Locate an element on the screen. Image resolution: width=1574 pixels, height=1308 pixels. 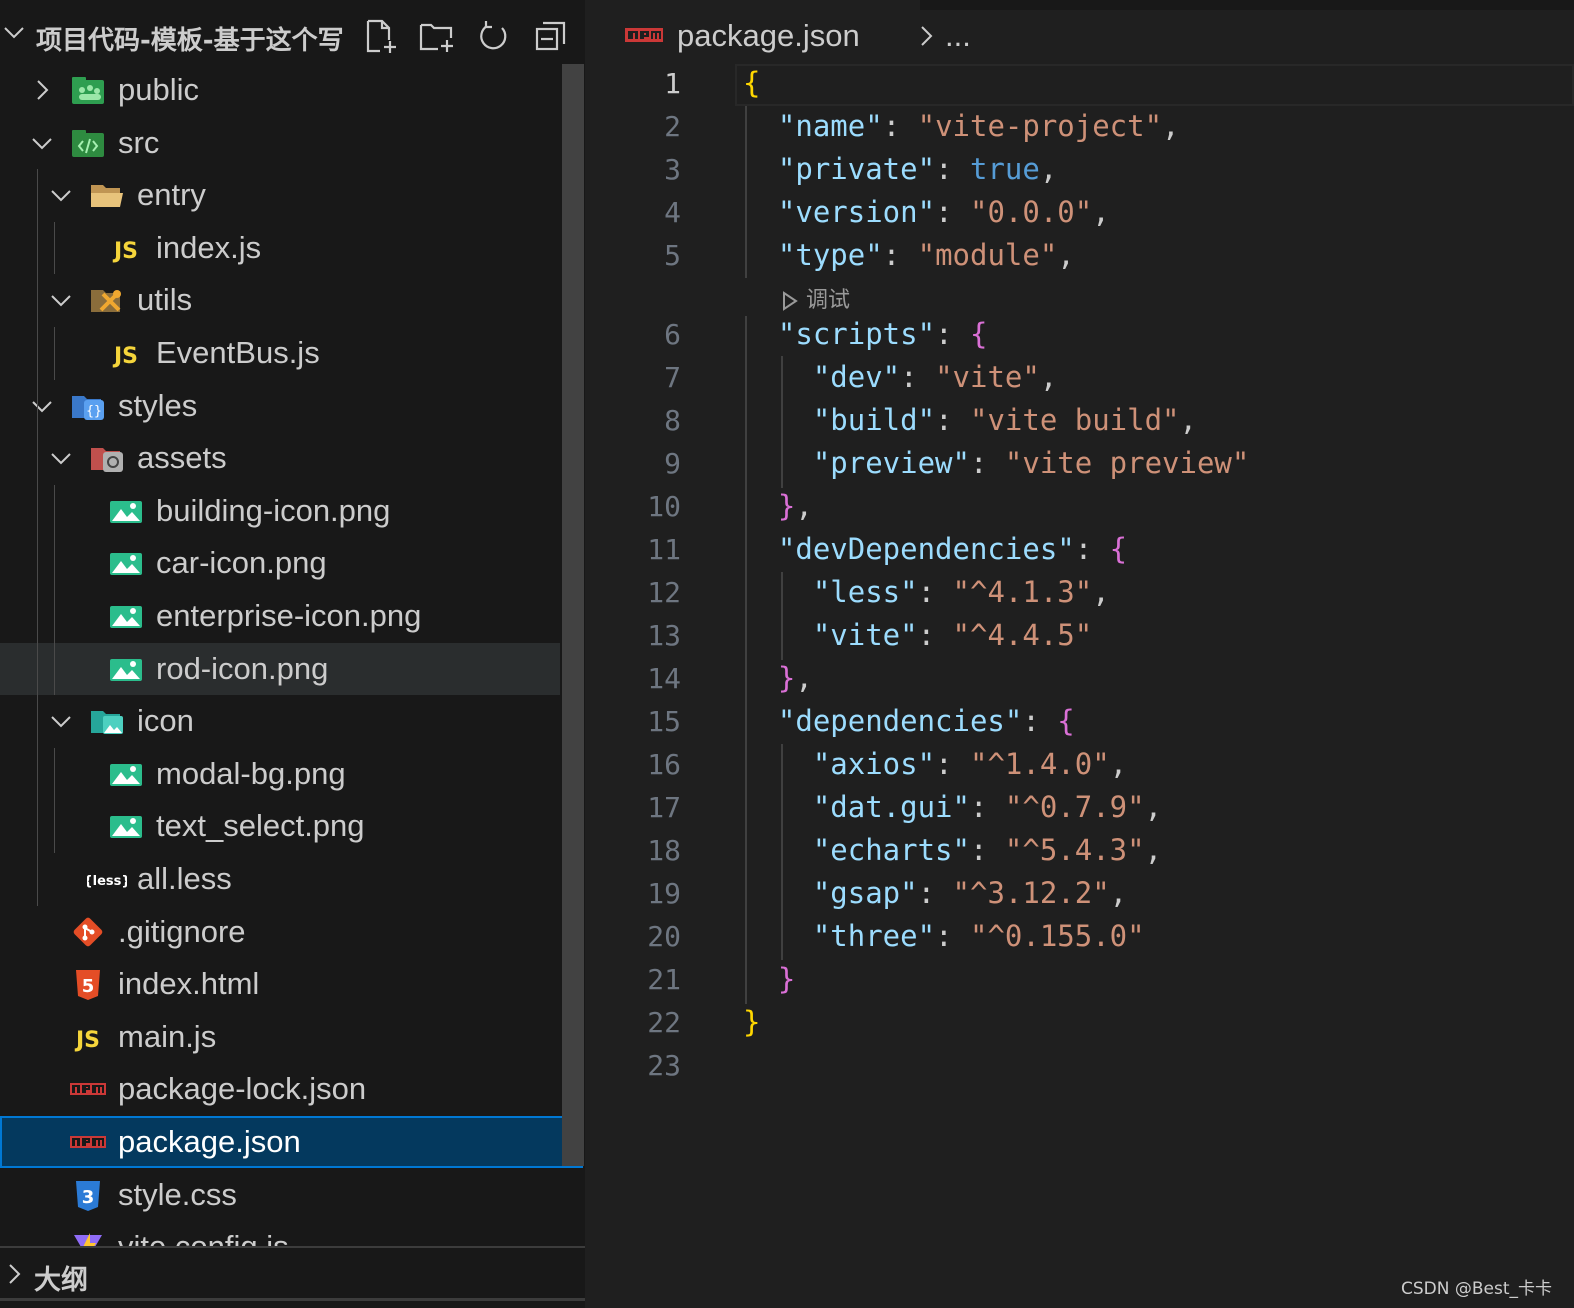
explorer-header: 项目代码-模板-基于这个写 is located at coordinates (292, 32).